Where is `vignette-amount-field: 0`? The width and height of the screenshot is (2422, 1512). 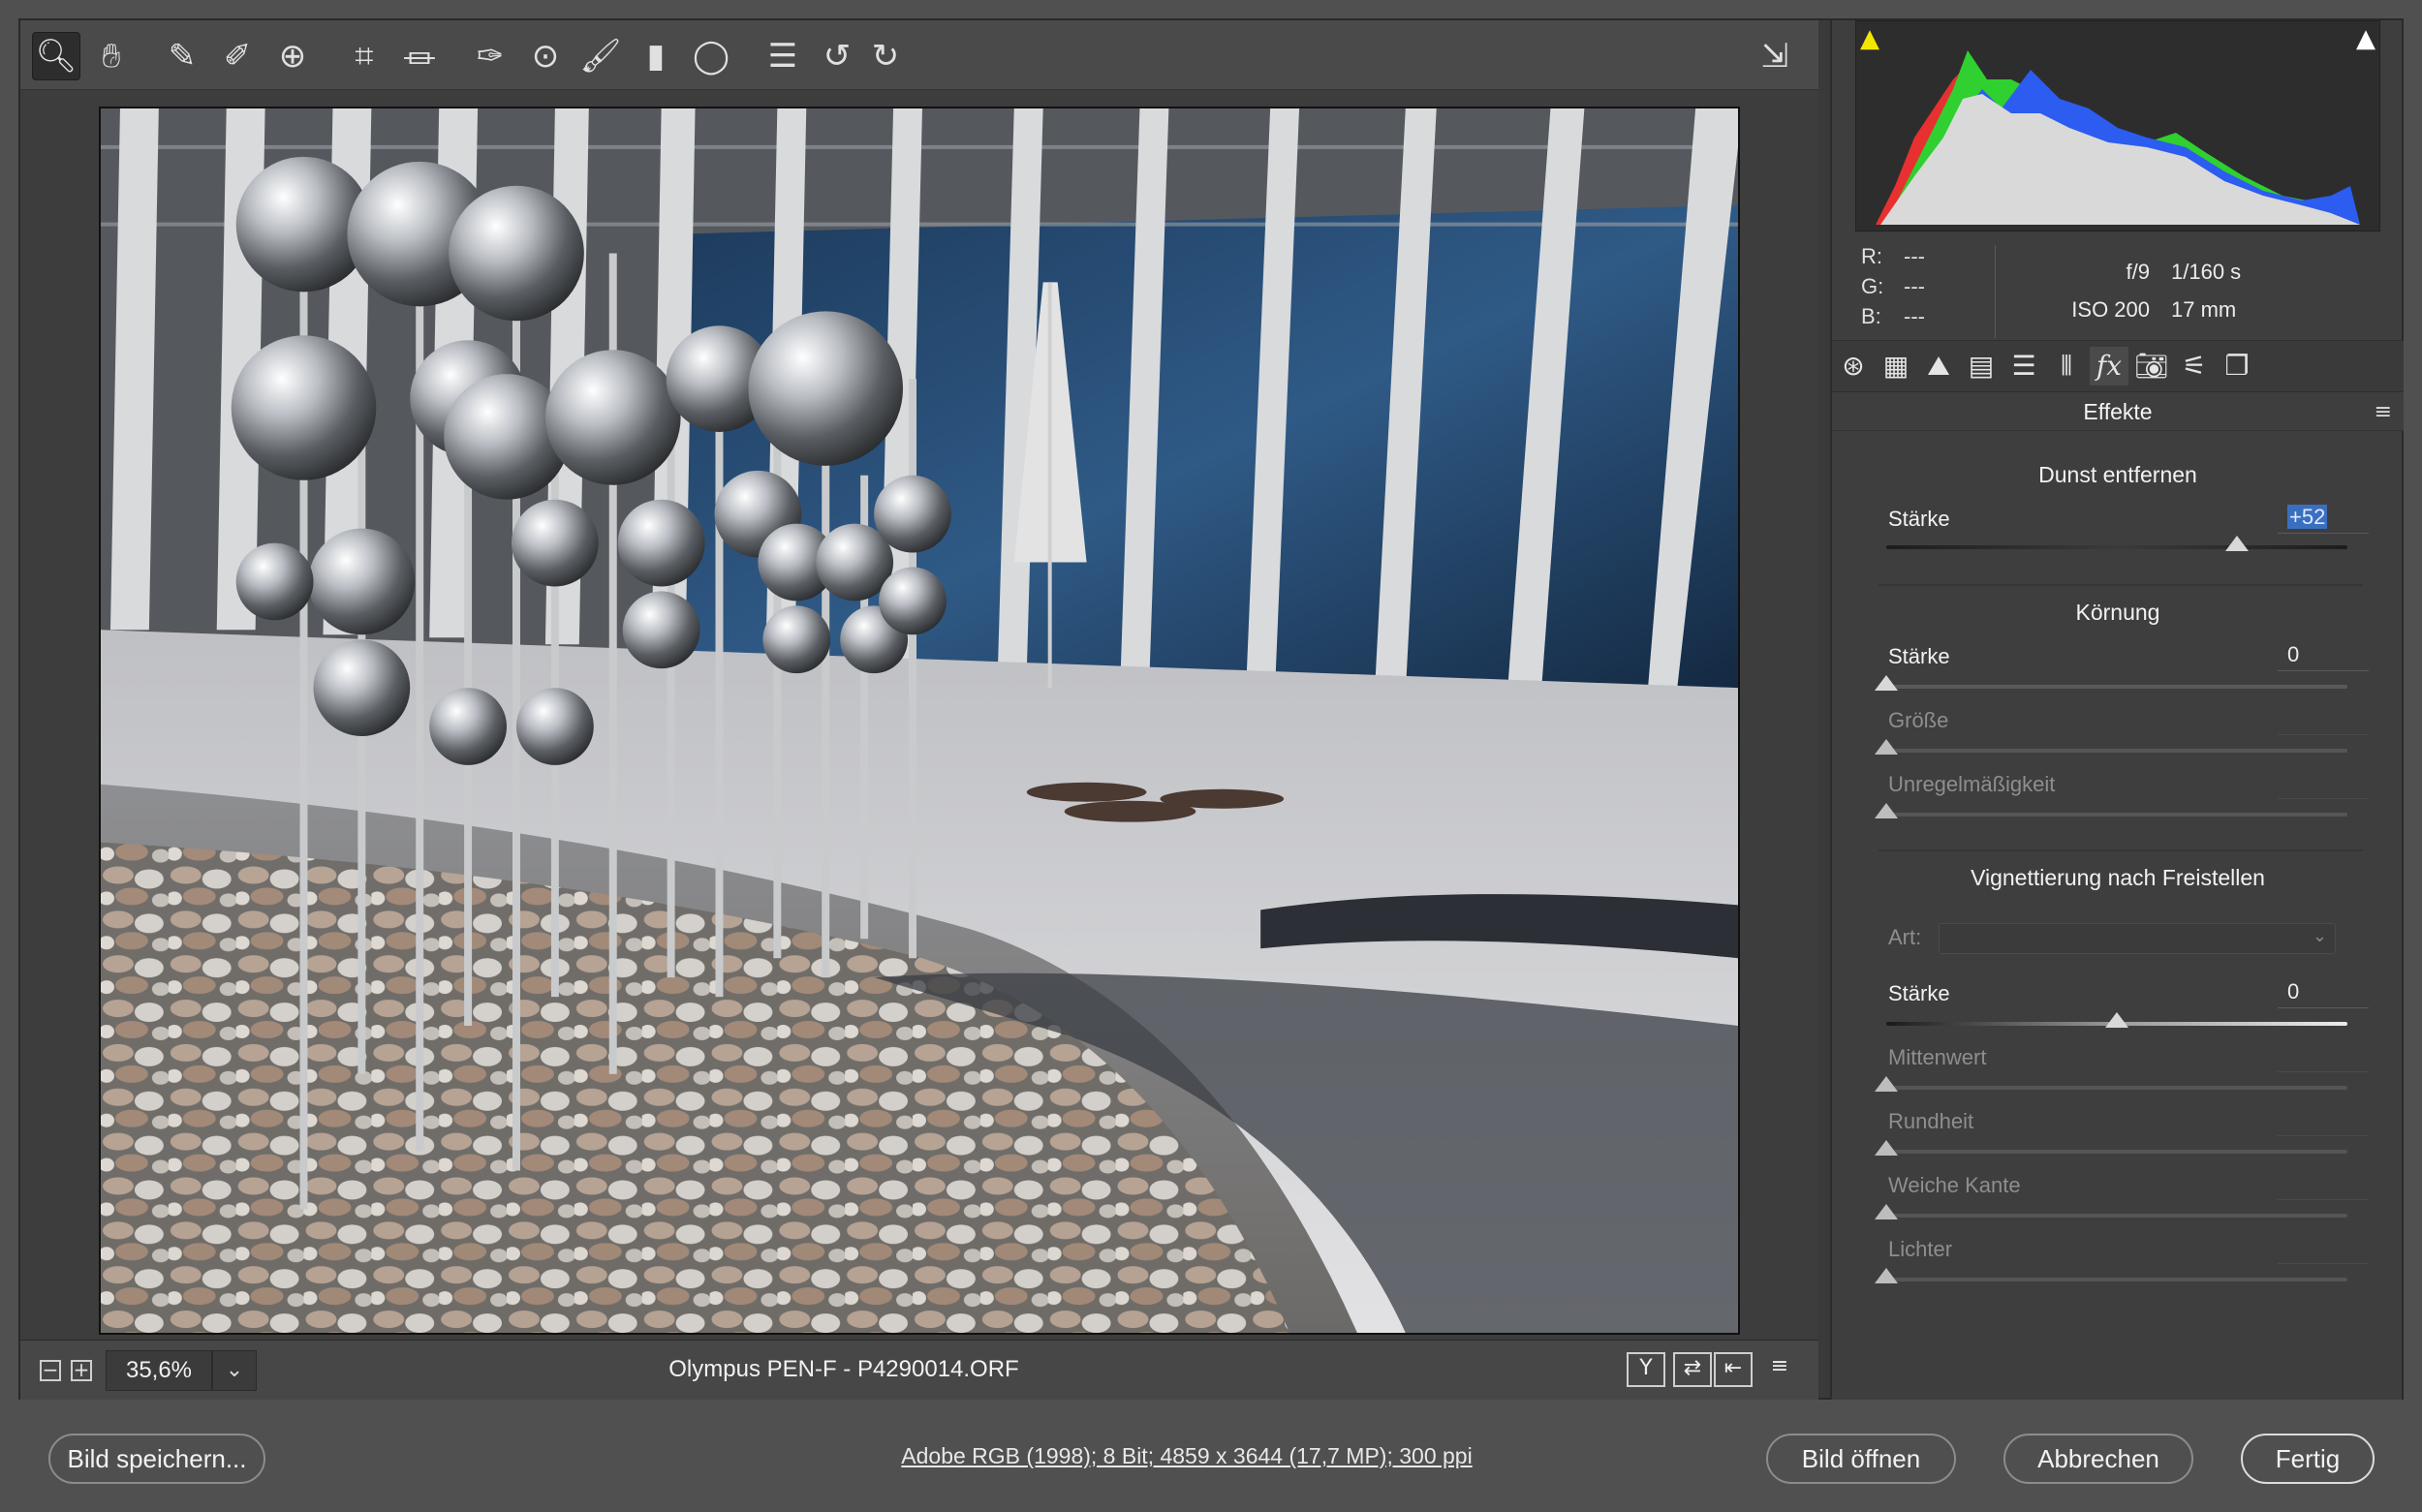 vignette-amount-field: 0 is located at coordinates (2323, 994).